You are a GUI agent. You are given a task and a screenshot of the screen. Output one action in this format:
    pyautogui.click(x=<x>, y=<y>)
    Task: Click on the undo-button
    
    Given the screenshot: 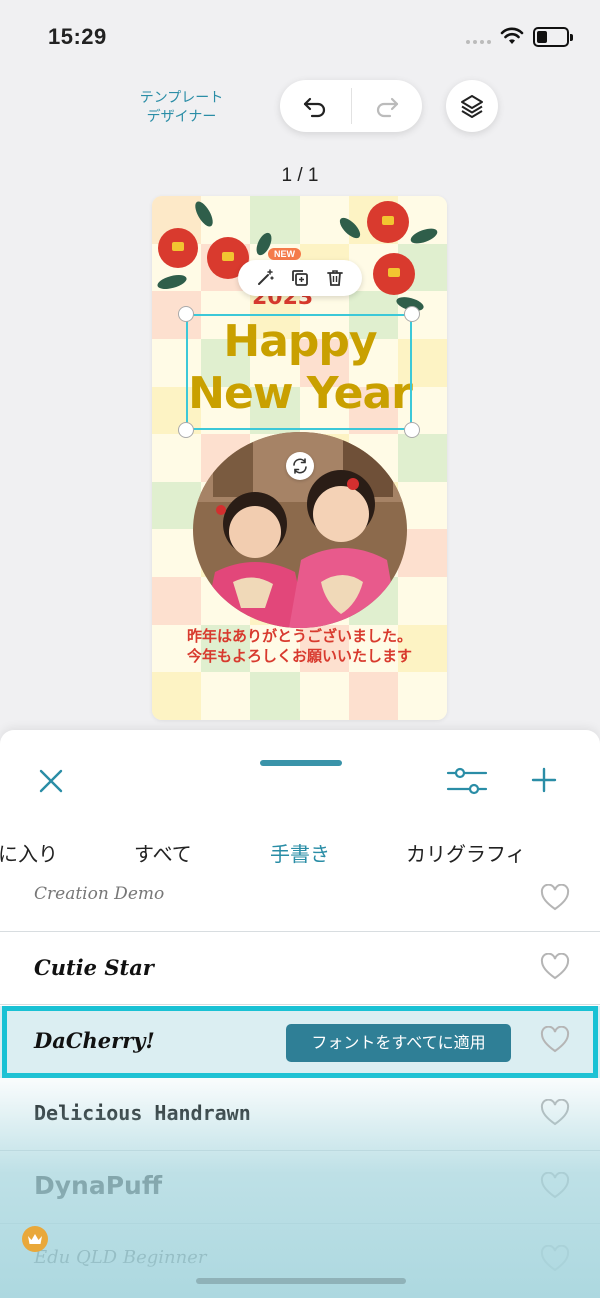 What is the action you would take?
    pyautogui.click(x=315, y=106)
    